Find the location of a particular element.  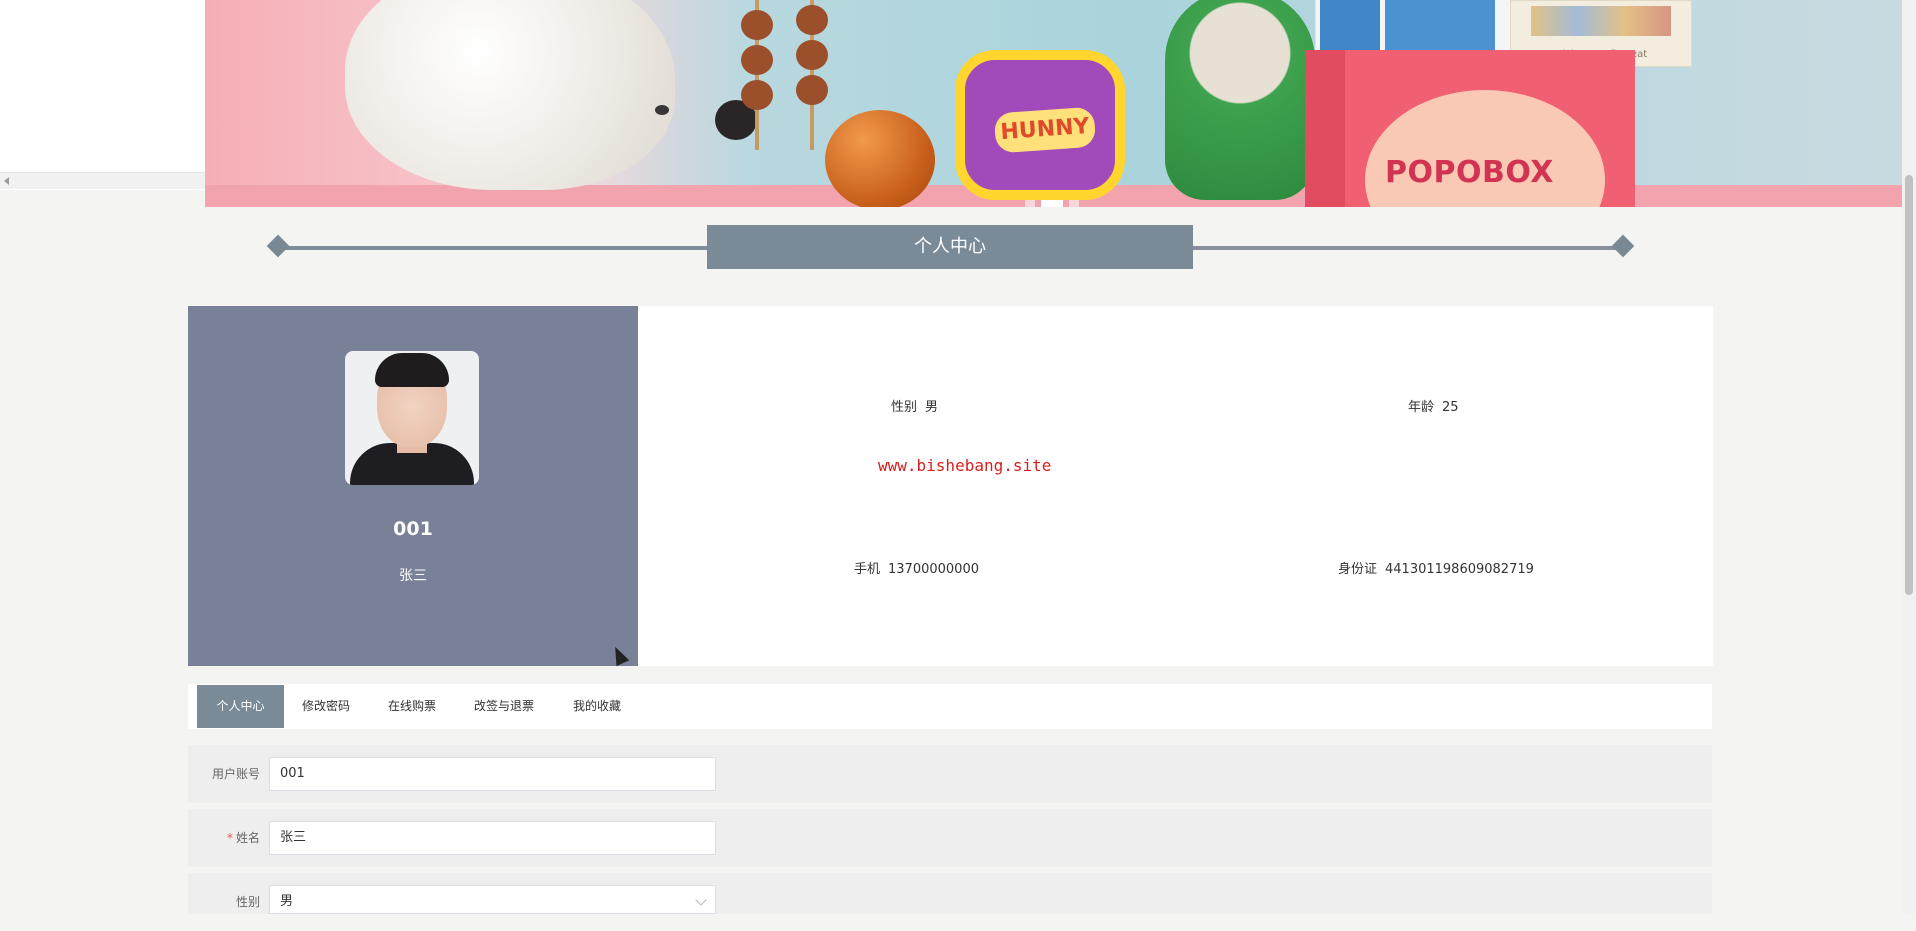

info-phone: 手机 13700000000 is located at coordinates (916, 567).